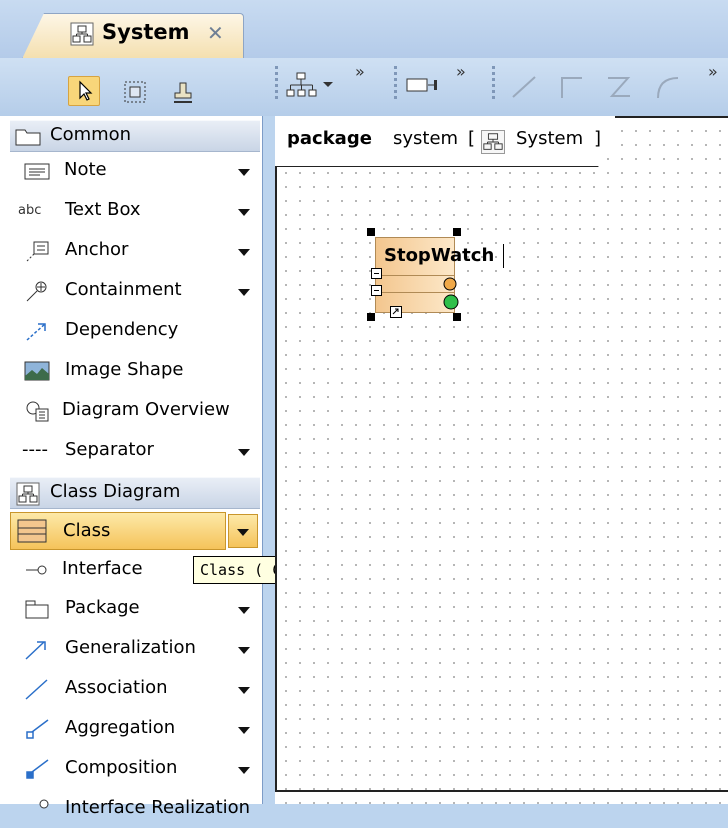 The height and width of the screenshot is (828, 728). What do you see at coordinates (91, 134) in the screenshot?
I see `group-label: Common` at bounding box center [91, 134].